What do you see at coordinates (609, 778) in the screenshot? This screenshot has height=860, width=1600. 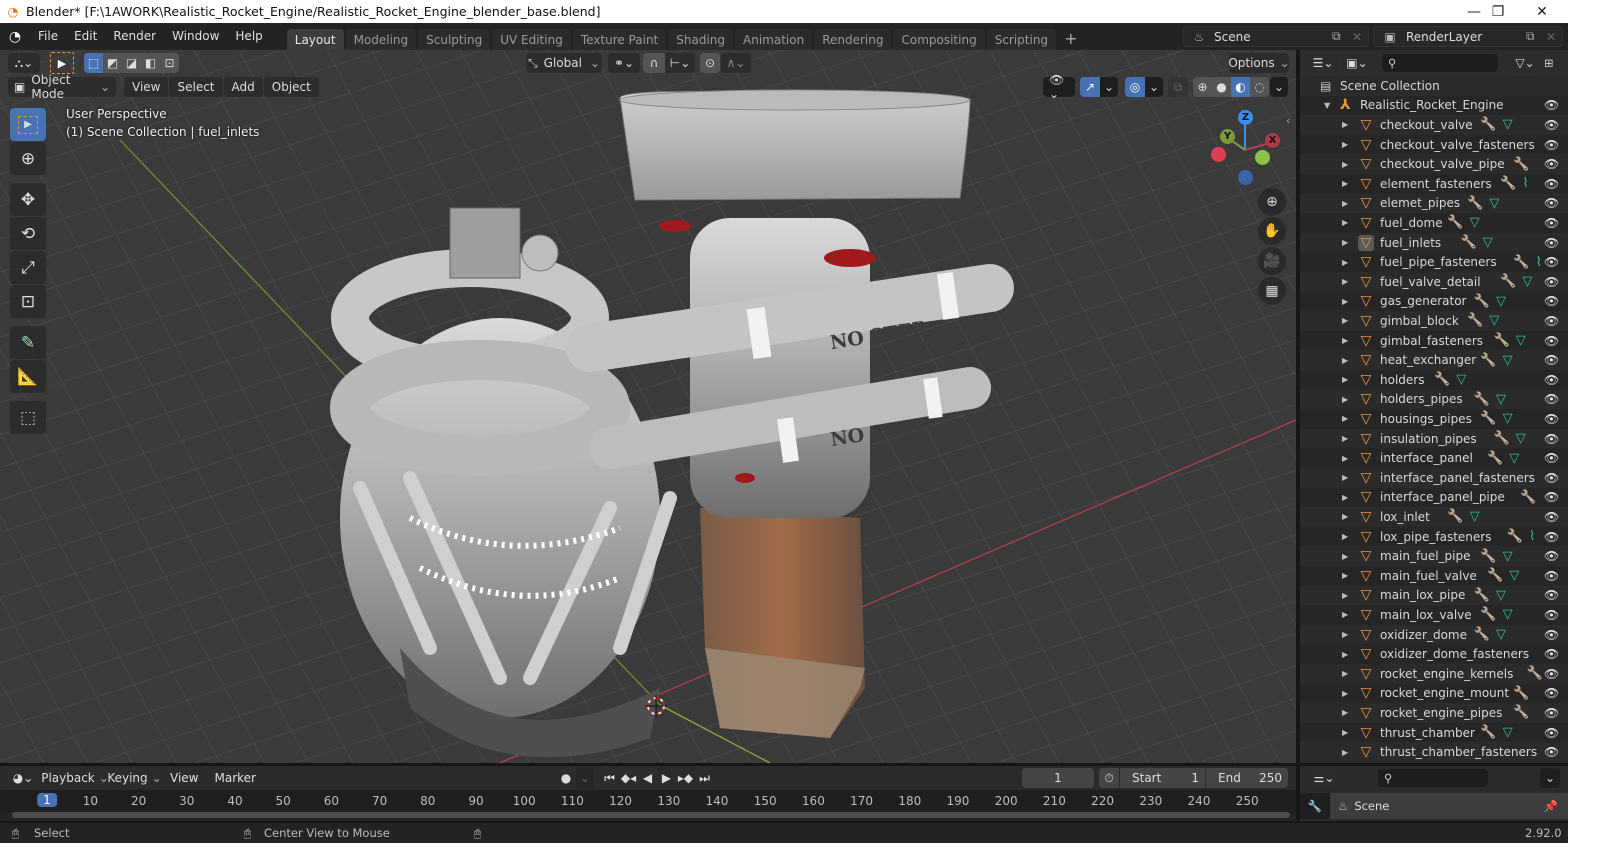 I see `jump-start-button: ⏮` at bounding box center [609, 778].